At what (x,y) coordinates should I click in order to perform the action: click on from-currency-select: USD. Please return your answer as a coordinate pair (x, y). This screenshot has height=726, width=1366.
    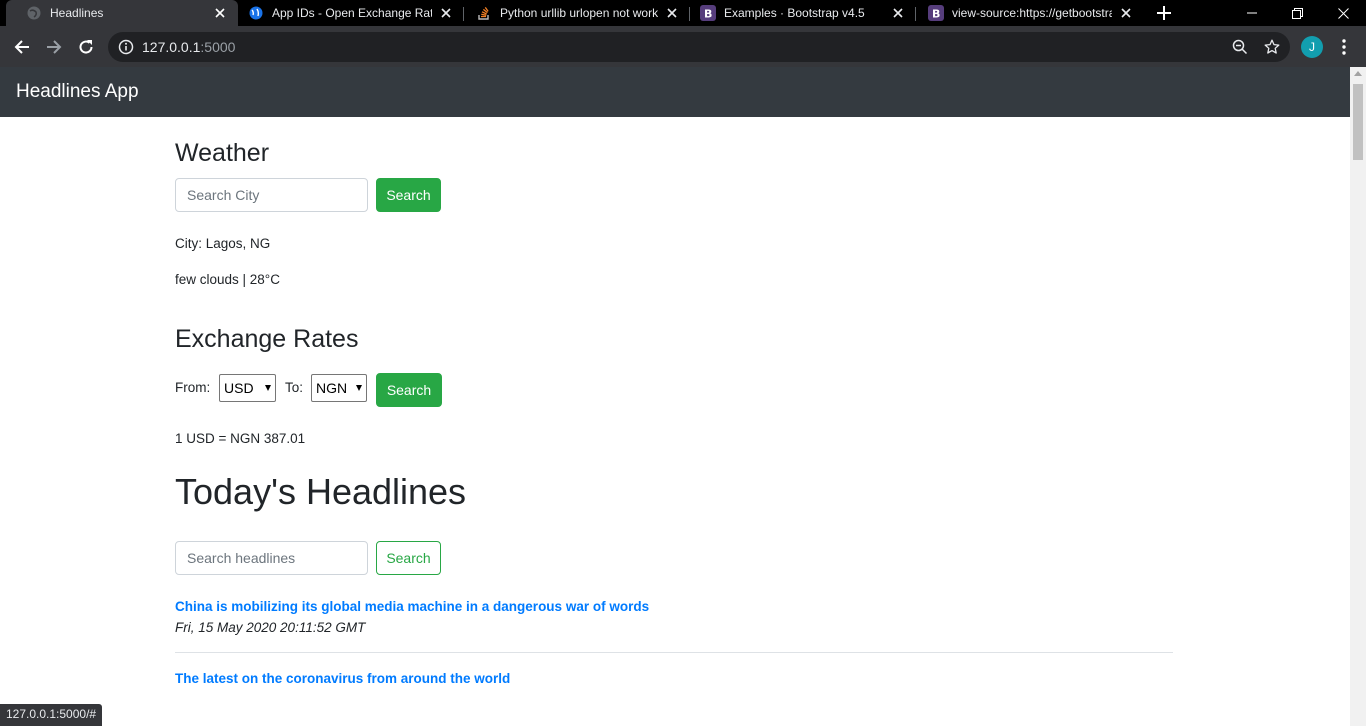
    Looking at the image, I should click on (247, 388).